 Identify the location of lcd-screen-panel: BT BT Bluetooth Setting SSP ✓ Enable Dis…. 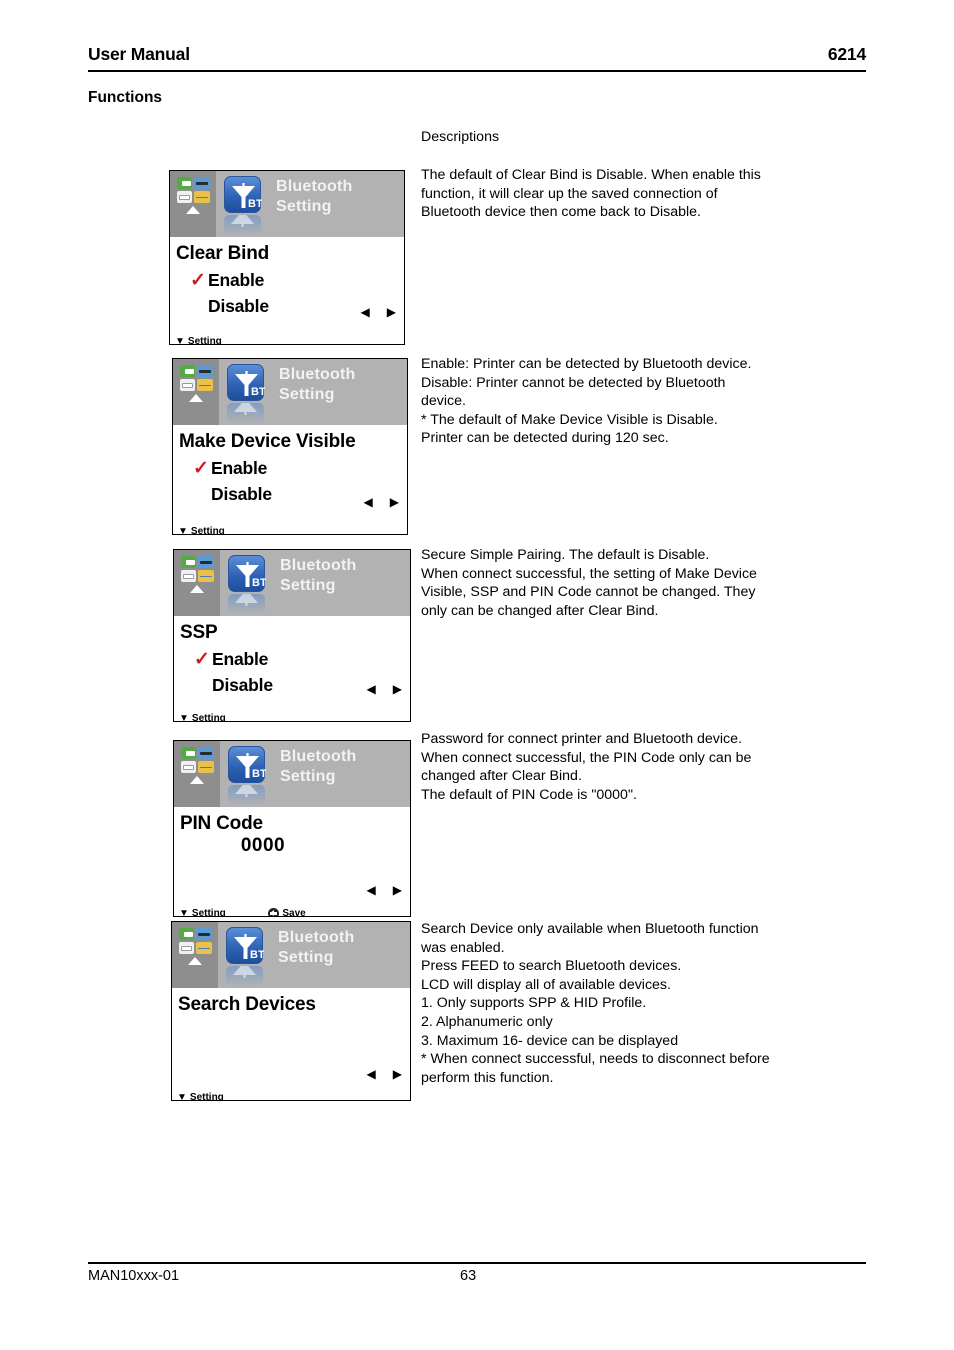
(292, 635).